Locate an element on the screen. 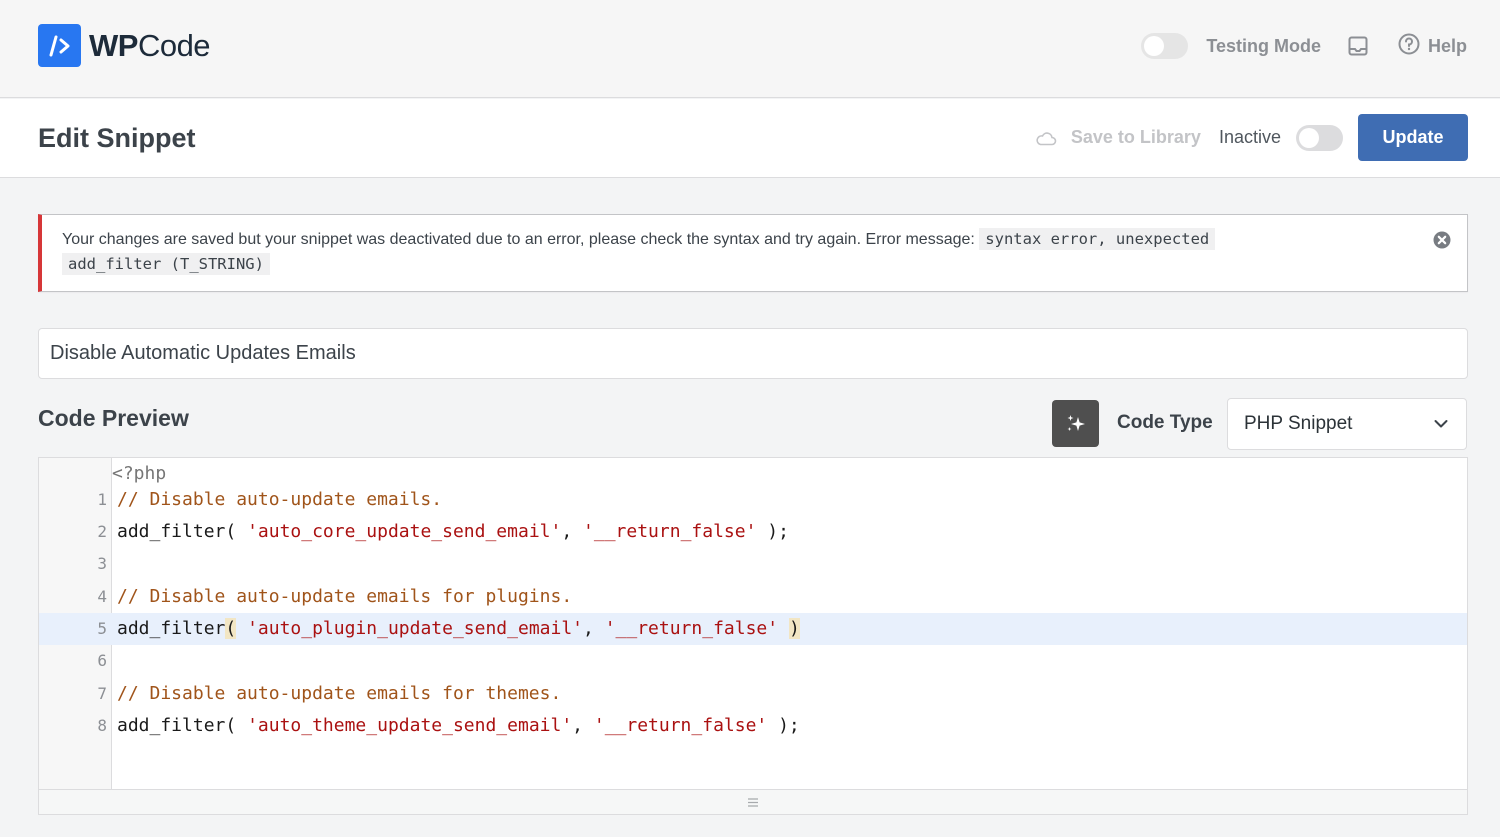  dismiss-notice-icon is located at coordinates (1442, 240).